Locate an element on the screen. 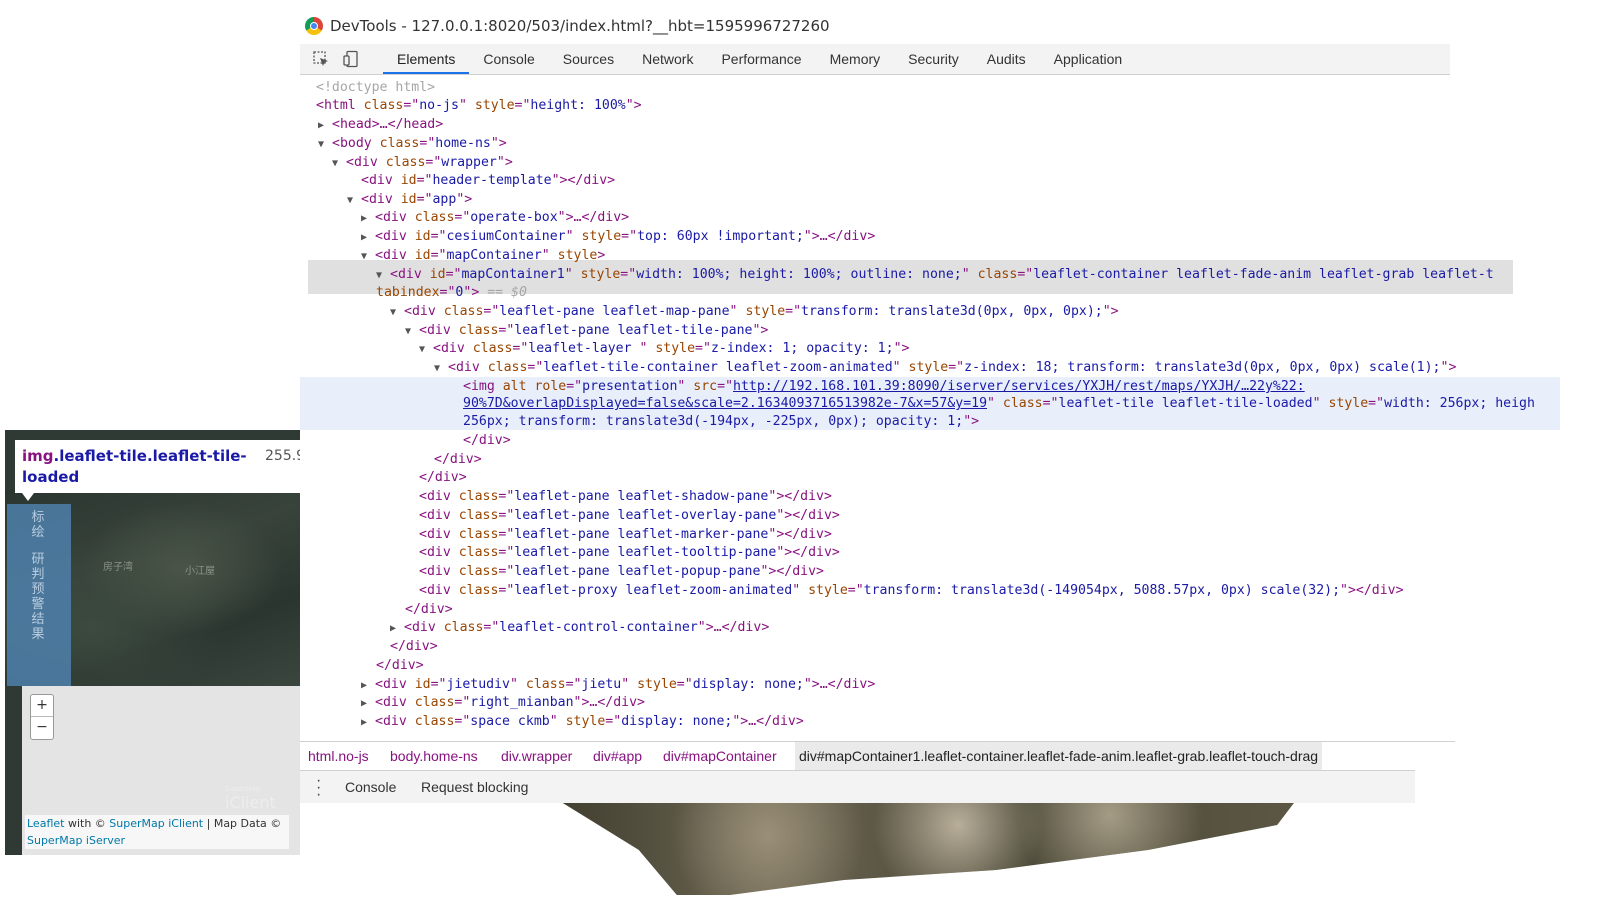  html-style-value: height: 100% is located at coordinates (578, 105).